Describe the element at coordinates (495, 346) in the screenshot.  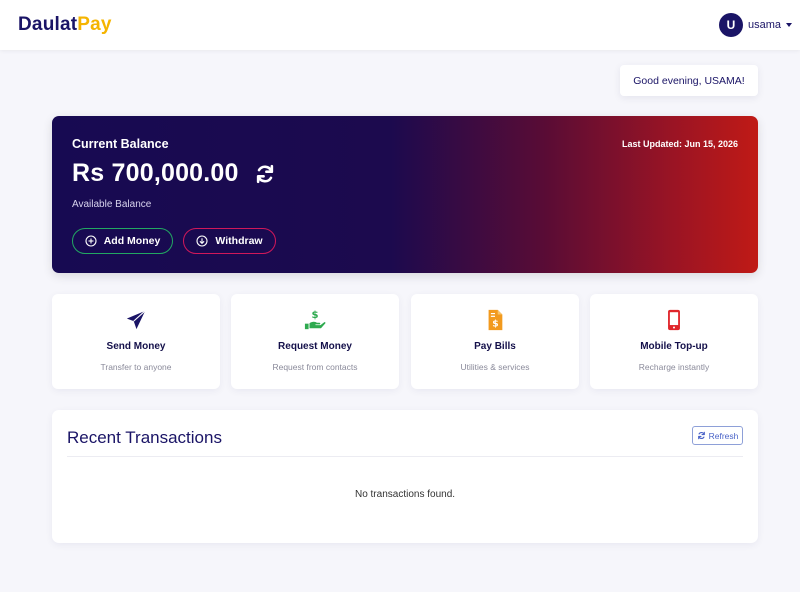
I see `action-title: Pay Bills` at that location.